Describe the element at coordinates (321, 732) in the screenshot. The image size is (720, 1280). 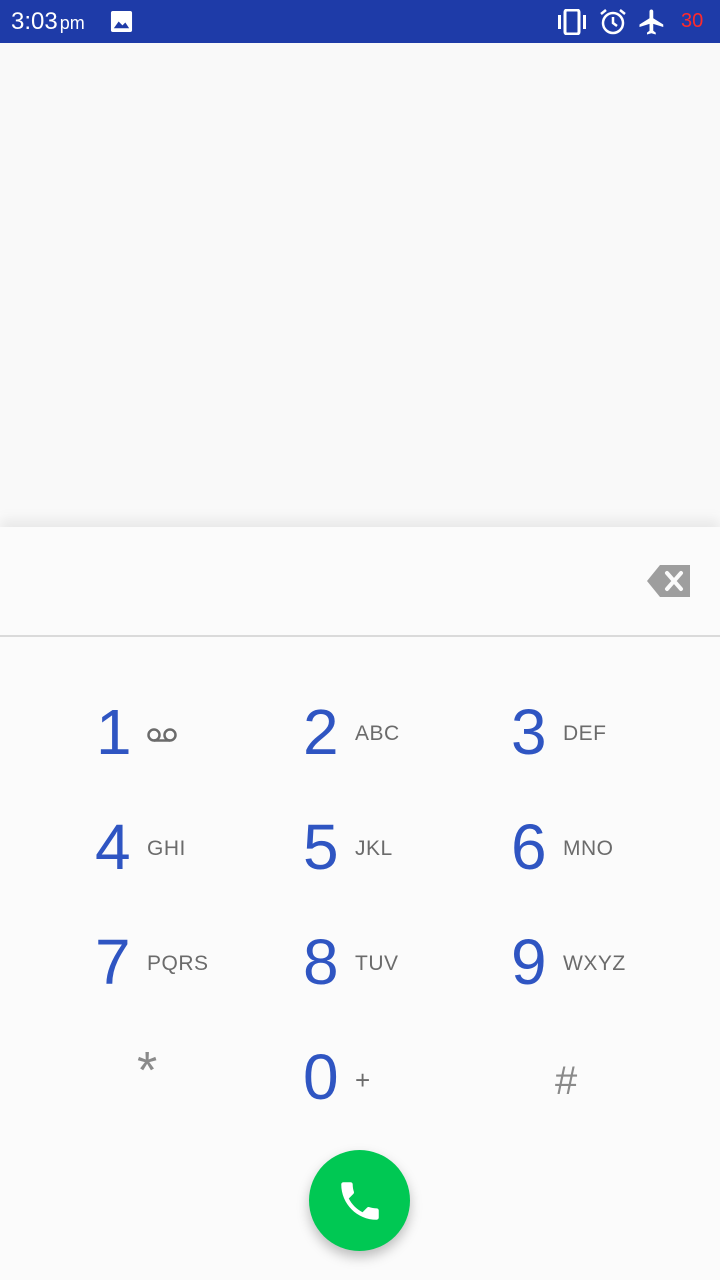
I see `key-digit: 2` at that location.